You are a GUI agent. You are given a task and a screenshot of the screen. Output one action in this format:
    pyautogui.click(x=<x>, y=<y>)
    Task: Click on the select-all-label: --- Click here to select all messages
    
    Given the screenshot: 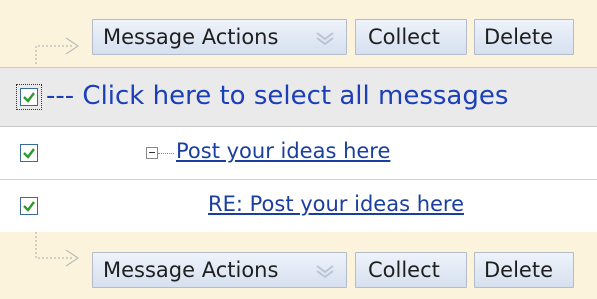 What is the action you would take?
    pyautogui.click(x=277, y=96)
    